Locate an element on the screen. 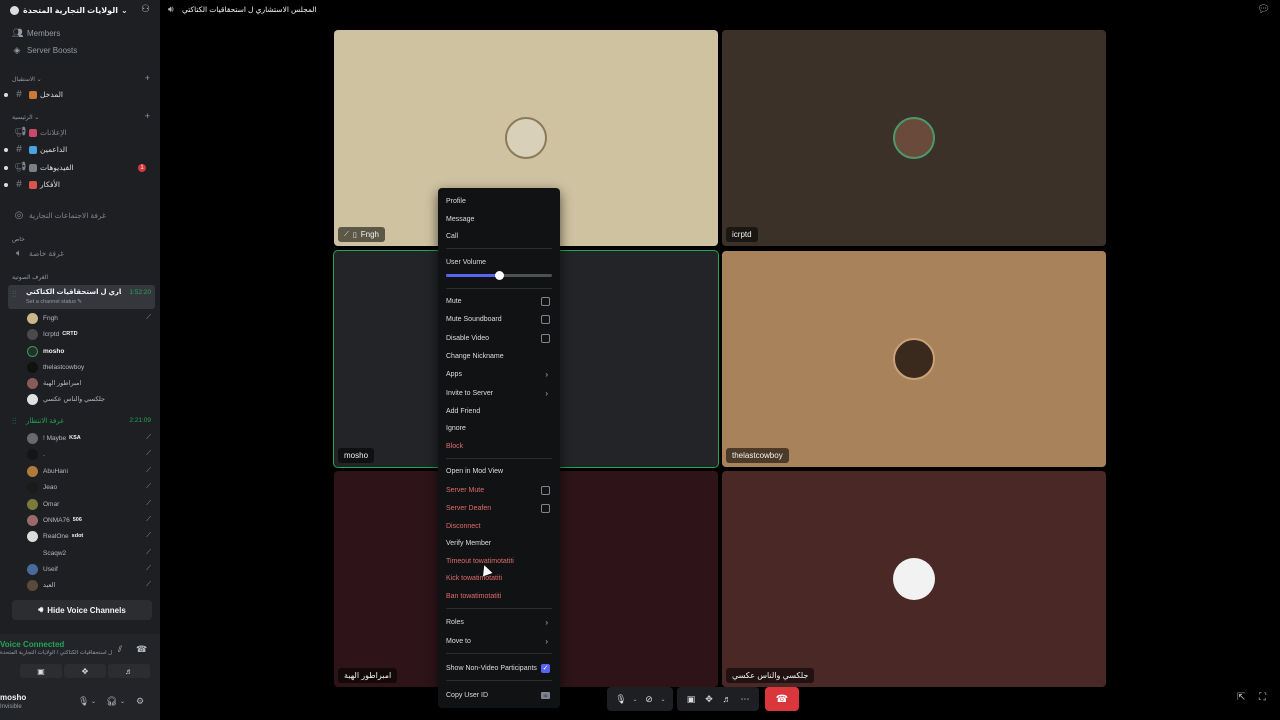 The image size is (1280, 720). voice-member: thelastcowboy is located at coordinates (90, 367).